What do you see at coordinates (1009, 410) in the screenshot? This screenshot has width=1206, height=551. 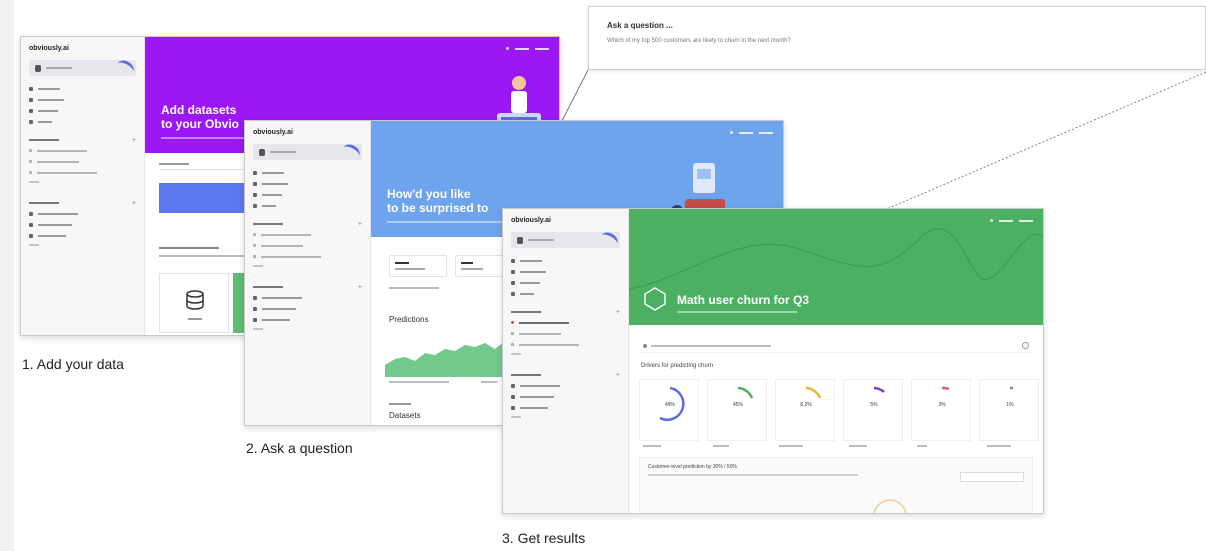 I see `gauge-card: 1%` at bounding box center [1009, 410].